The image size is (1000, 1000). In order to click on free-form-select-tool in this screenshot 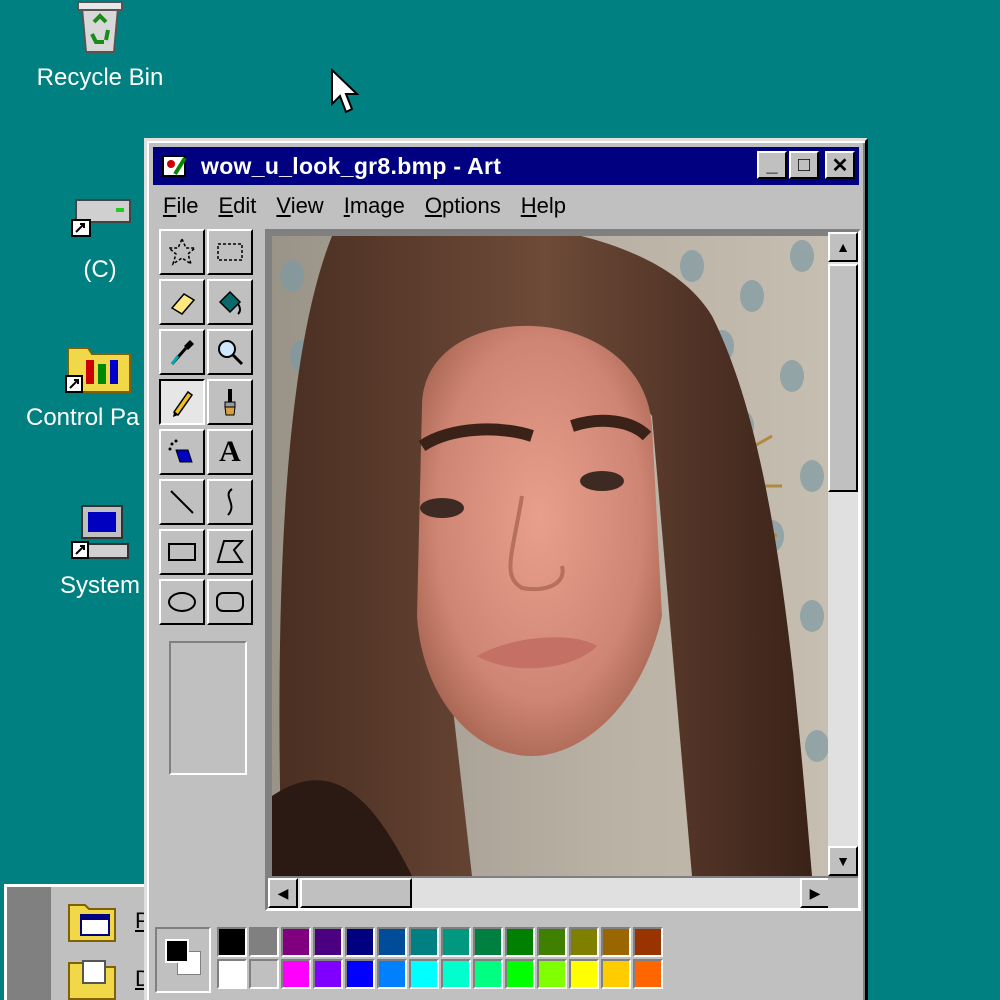, I will do `click(182, 252)`.